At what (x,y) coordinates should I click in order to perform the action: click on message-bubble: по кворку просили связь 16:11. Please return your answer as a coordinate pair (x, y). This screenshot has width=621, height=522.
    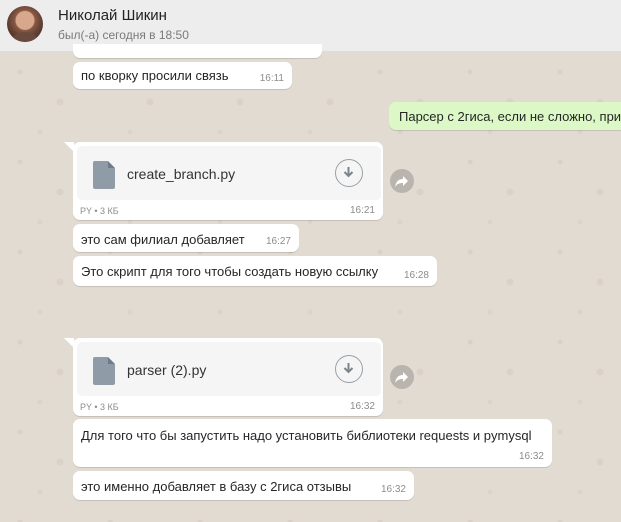
    Looking at the image, I should click on (182, 75).